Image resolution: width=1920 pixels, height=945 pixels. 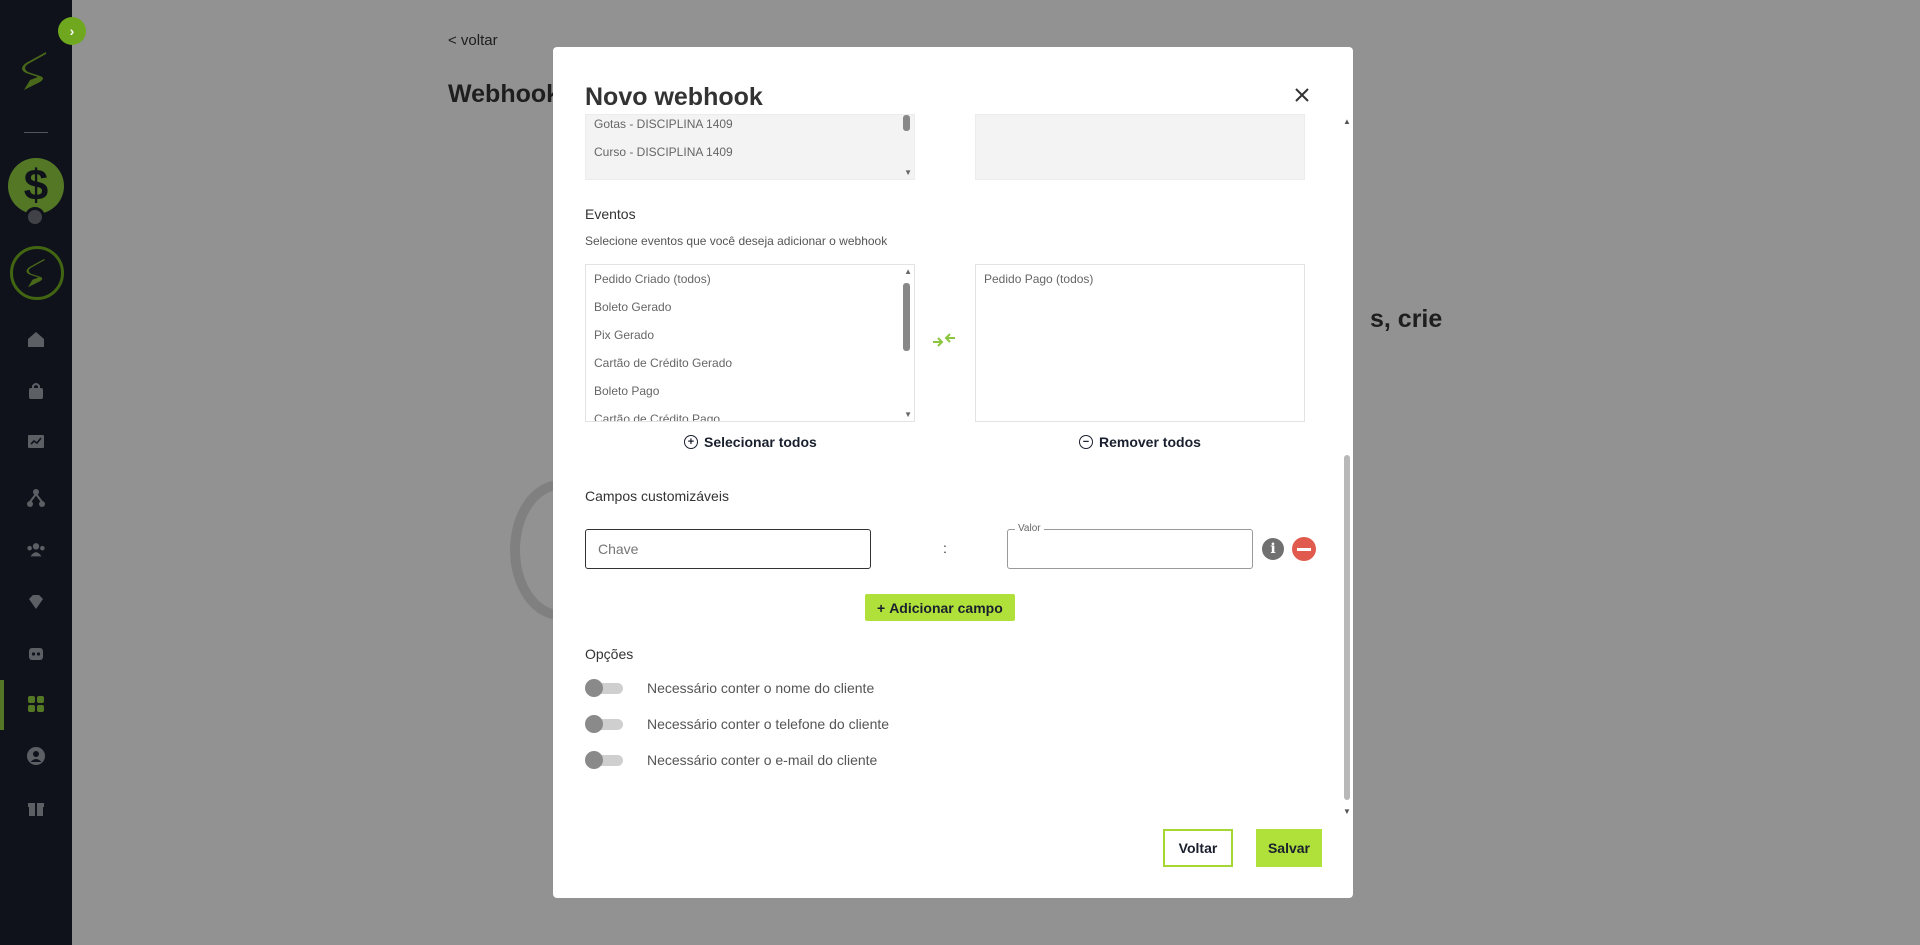 What do you see at coordinates (674, 97) in the screenshot?
I see `modal-title: Novo webhook` at bounding box center [674, 97].